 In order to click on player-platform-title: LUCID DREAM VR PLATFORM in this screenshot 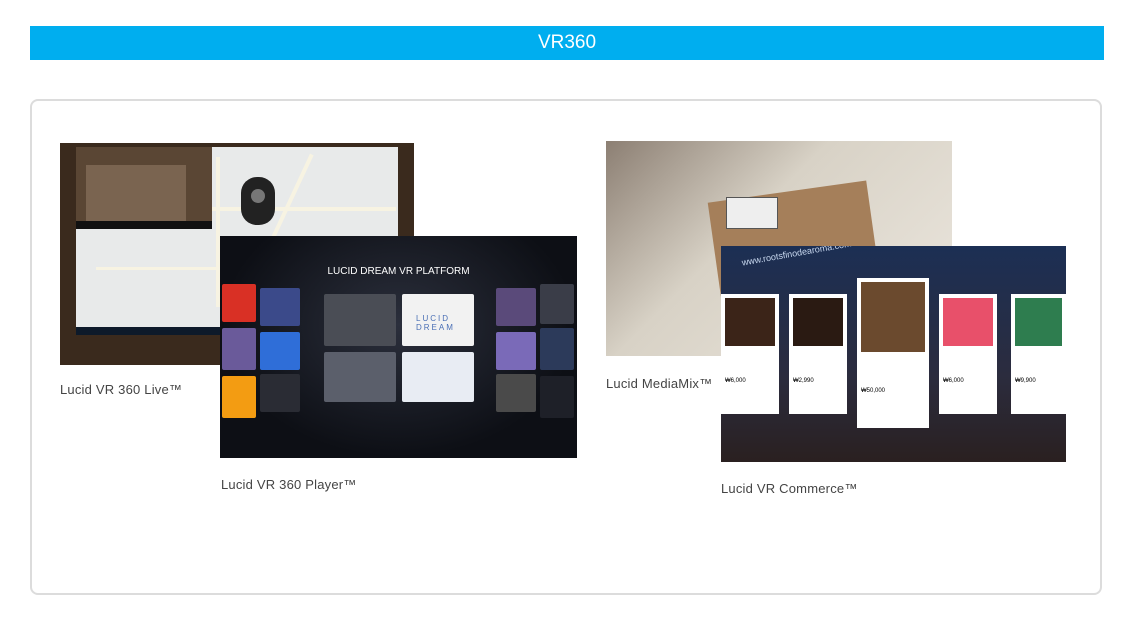, I will do `click(398, 271)`.